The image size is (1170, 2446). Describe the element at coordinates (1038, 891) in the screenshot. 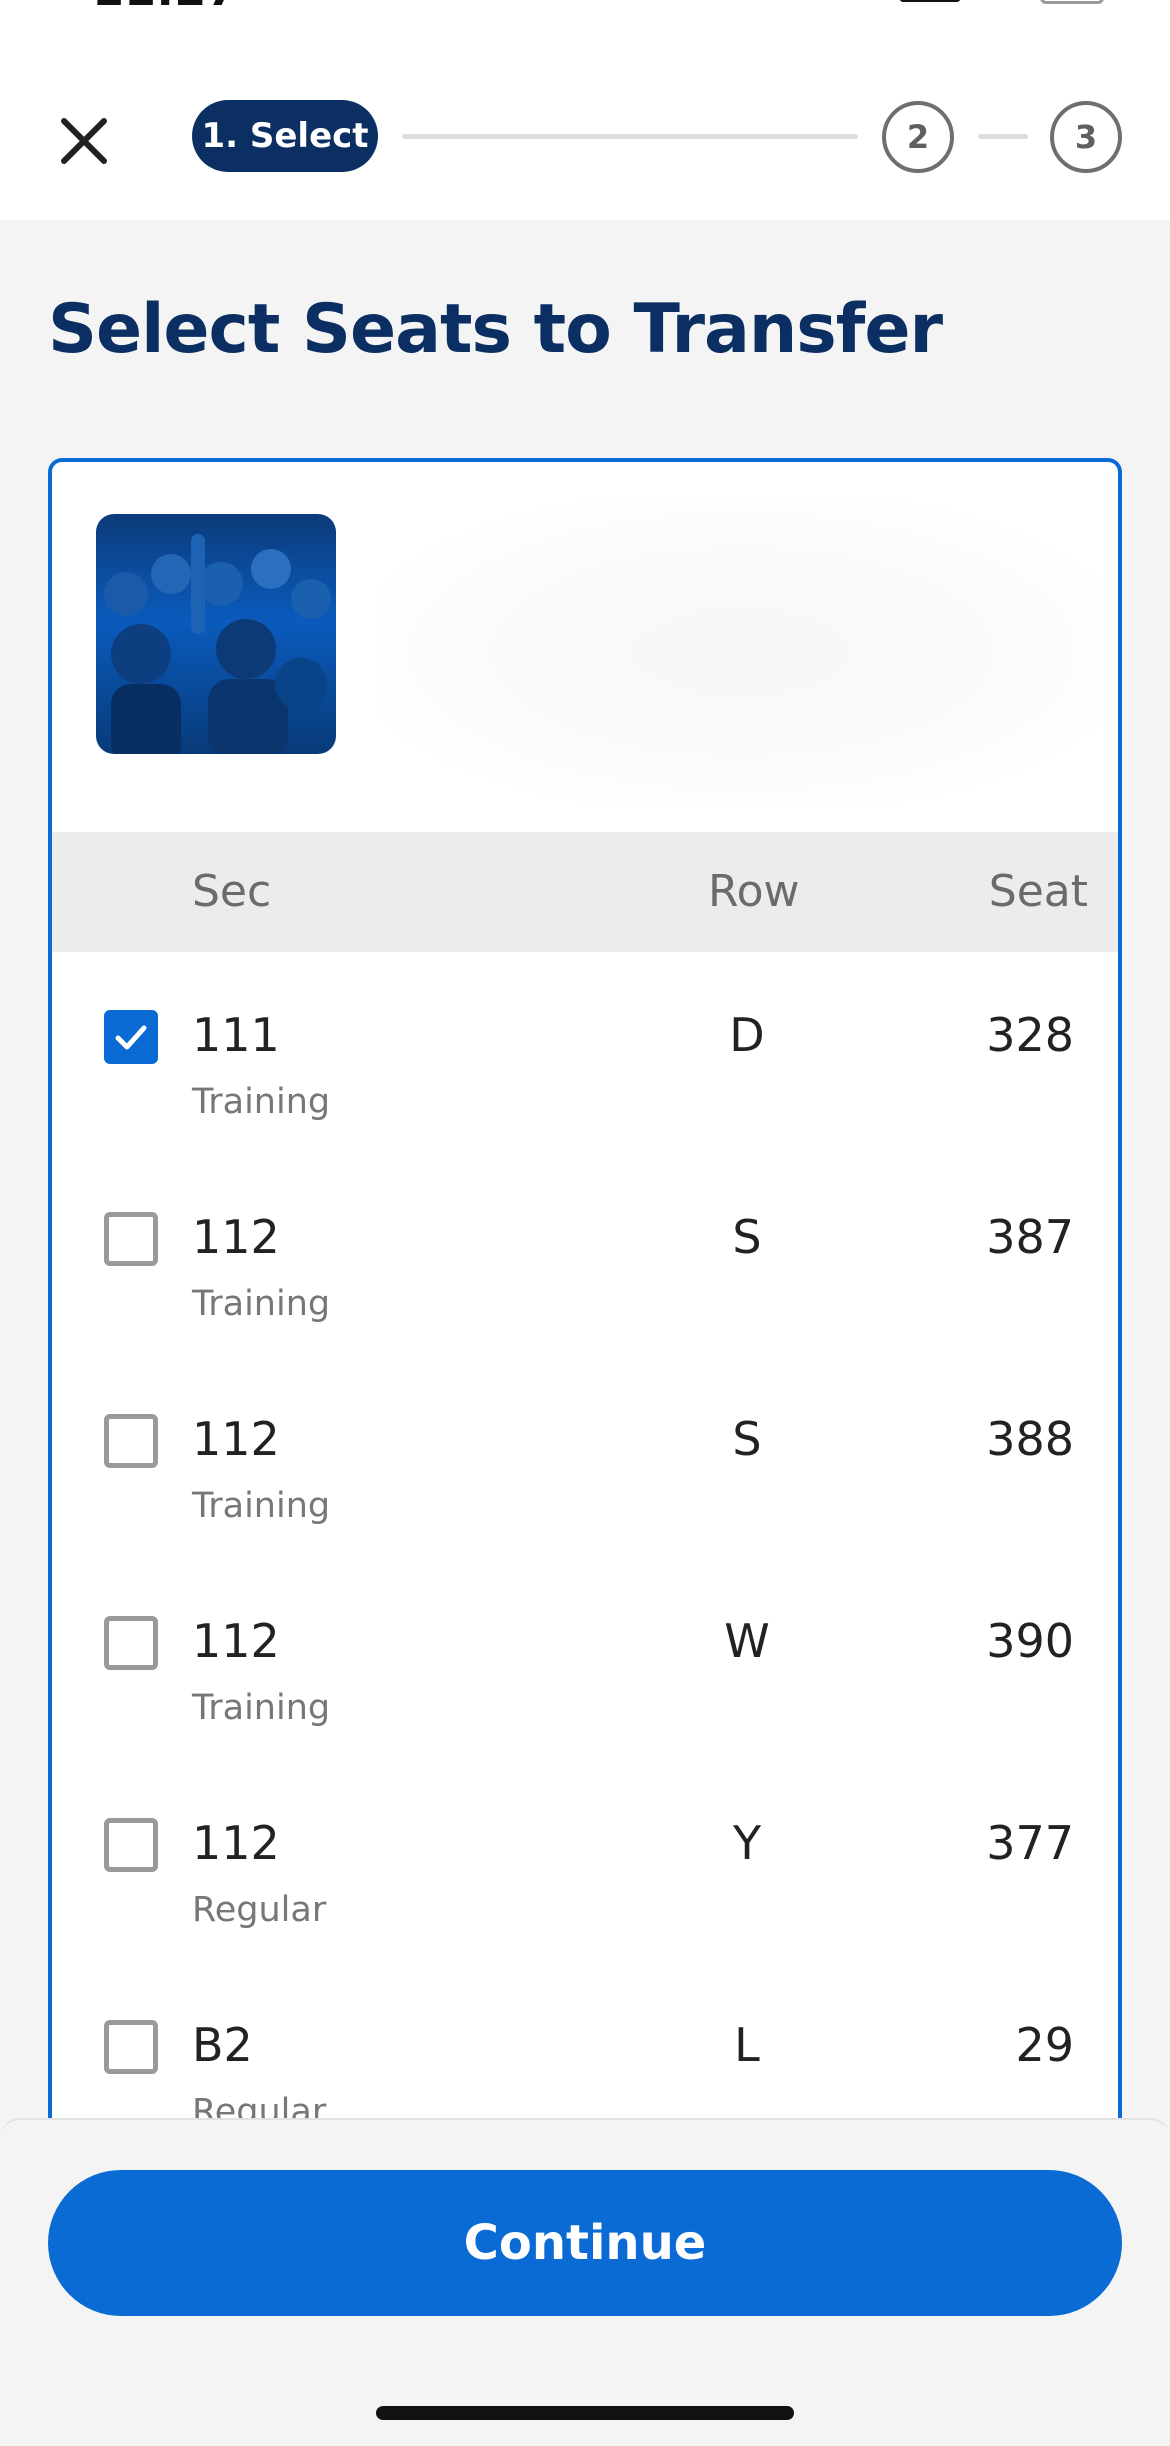

I see `header-seat: Seat` at that location.